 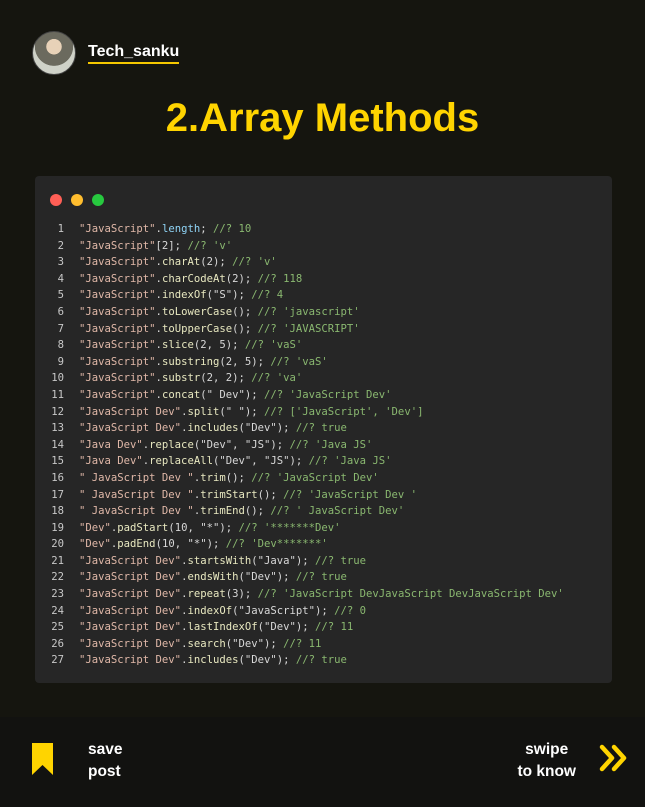 What do you see at coordinates (206, 643) in the screenshot?
I see `code-token: search` at bounding box center [206, 643].